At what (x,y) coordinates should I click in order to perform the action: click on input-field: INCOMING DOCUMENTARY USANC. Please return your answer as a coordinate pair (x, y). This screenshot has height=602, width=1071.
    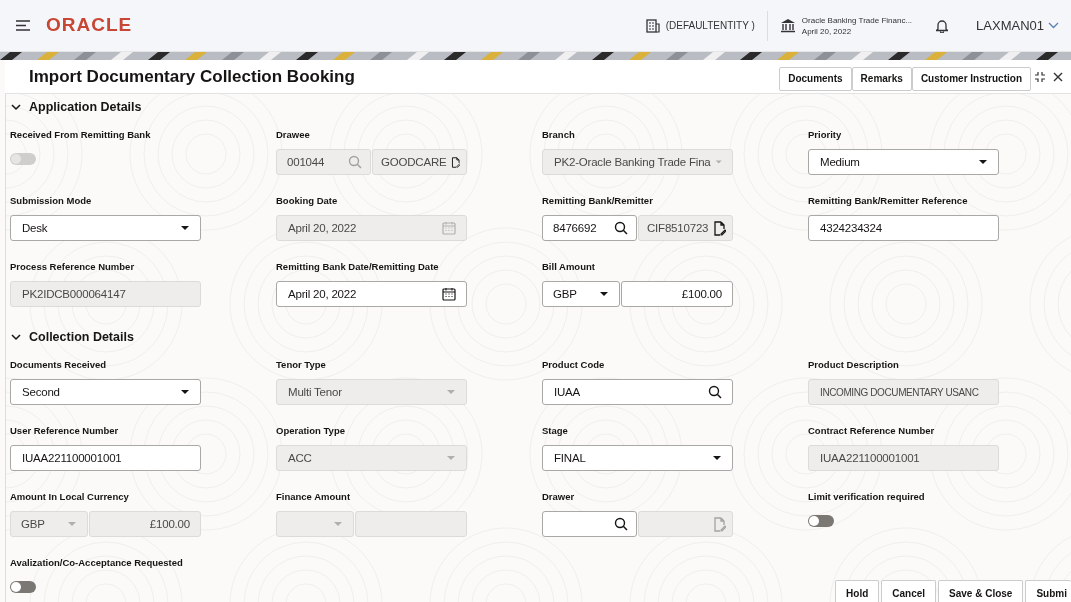
    Looking at the image, I should click on (903, 392).